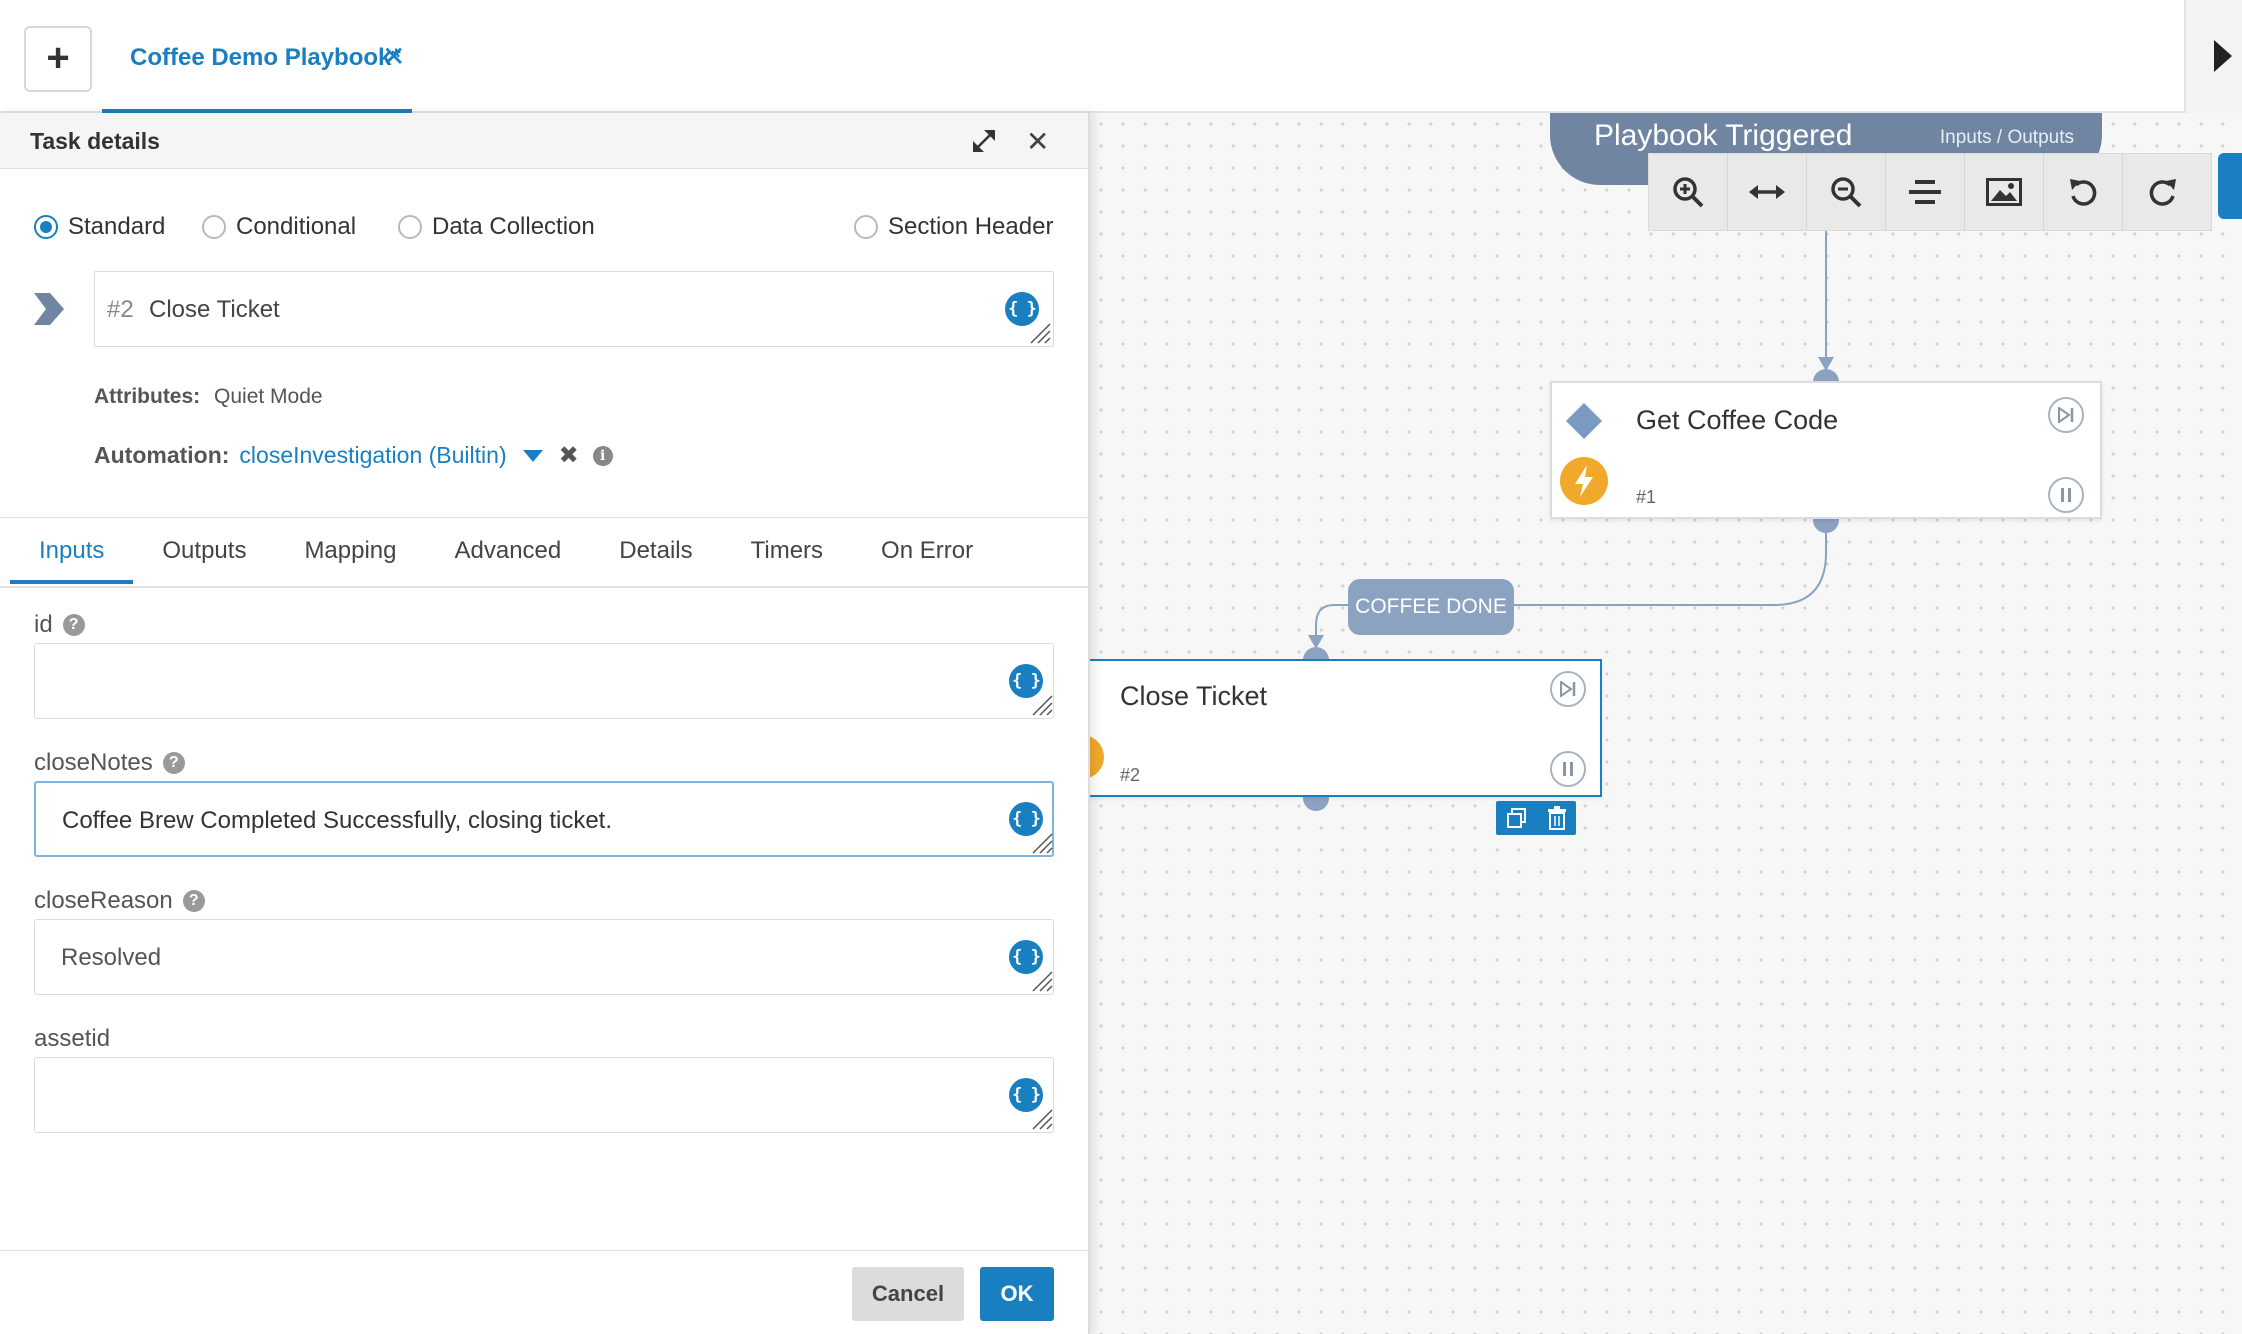 Image resolution: width=2242 pixels, height=1334 pixels. I want to click on fit-width-icon, so click(1767, 192).